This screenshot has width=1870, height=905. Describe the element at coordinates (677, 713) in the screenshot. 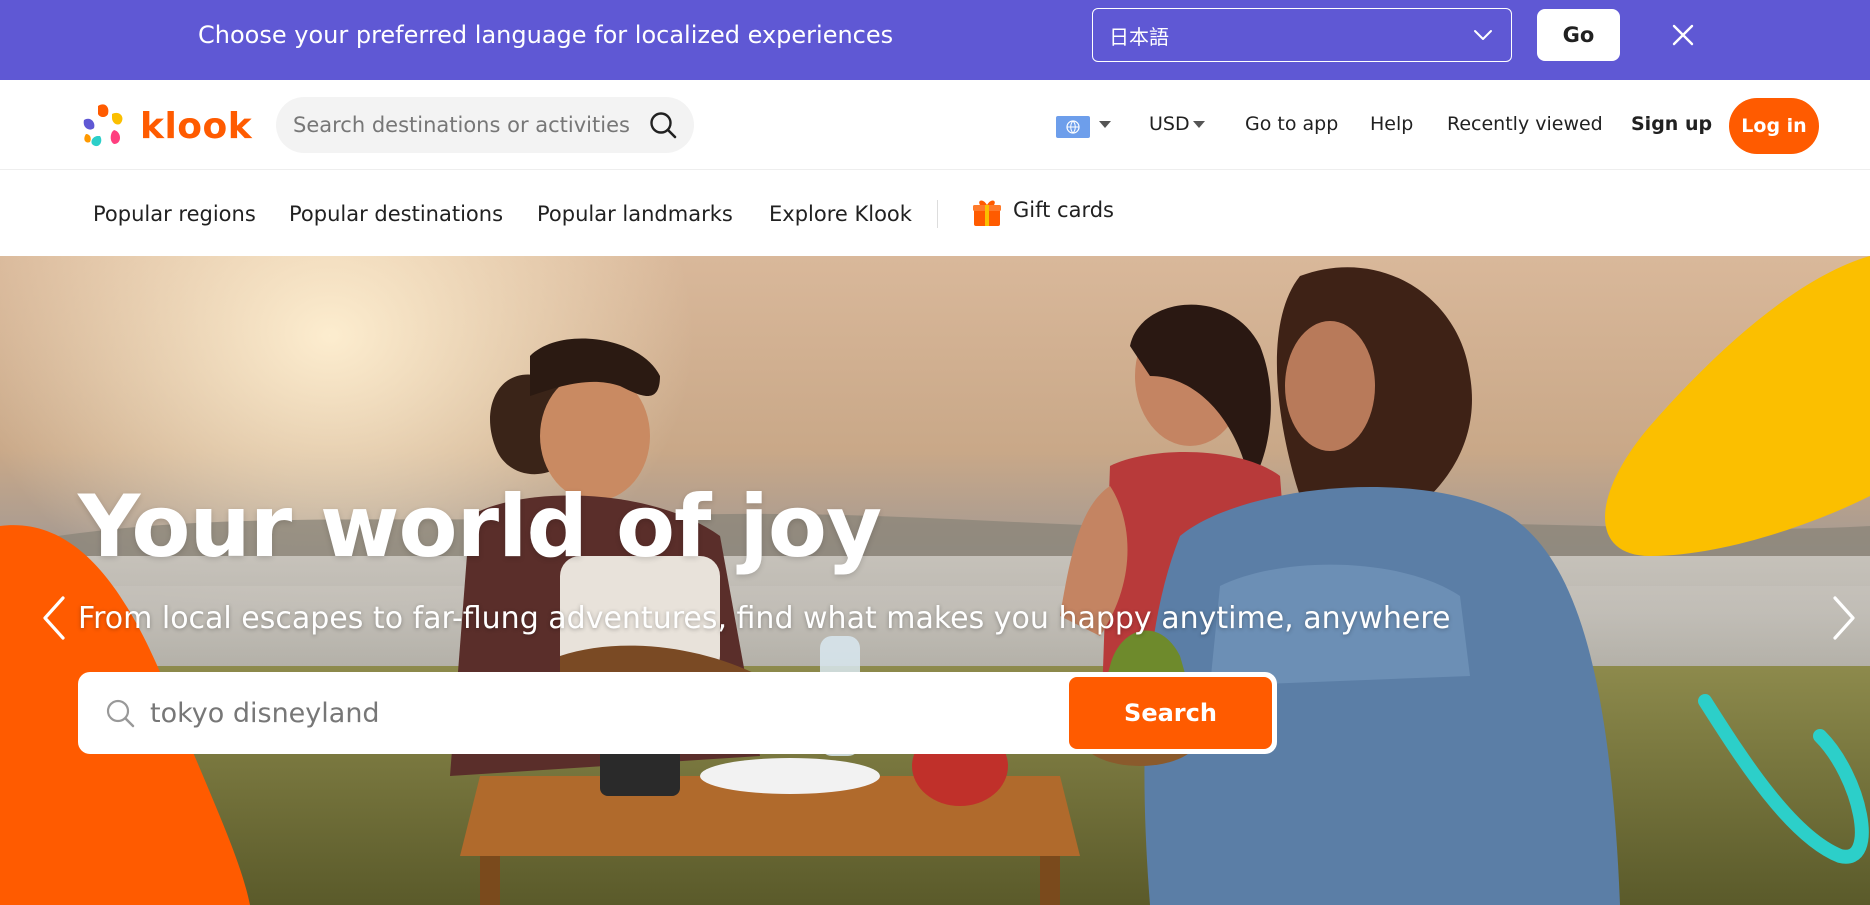

I see `hero-search-input: tokyo disneyland Search` at that location.